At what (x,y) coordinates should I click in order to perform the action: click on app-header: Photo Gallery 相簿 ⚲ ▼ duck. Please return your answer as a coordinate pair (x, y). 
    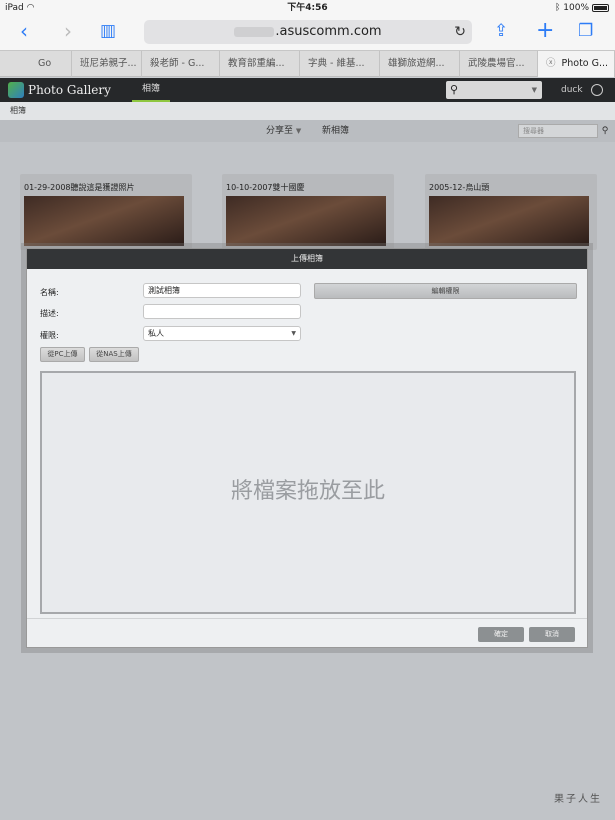
    Looking at the image, I should click on (307, 90).